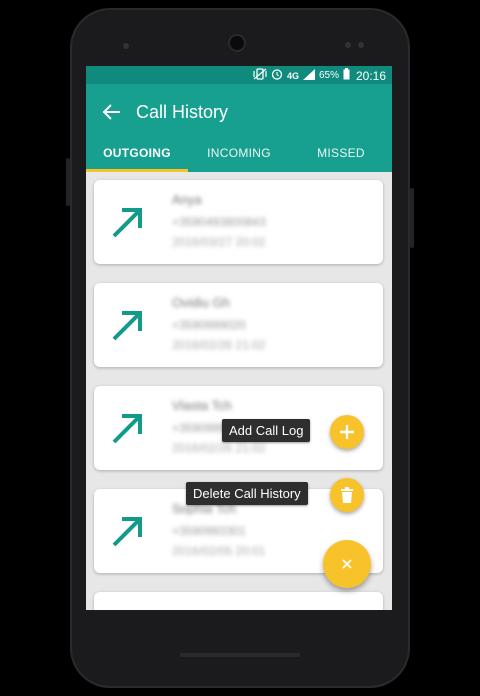 This screenshot has height=696, width=480. Describe the element at coordinates (341, 153) in the screenshot. I see `tab-missed: MISSED` at that location.